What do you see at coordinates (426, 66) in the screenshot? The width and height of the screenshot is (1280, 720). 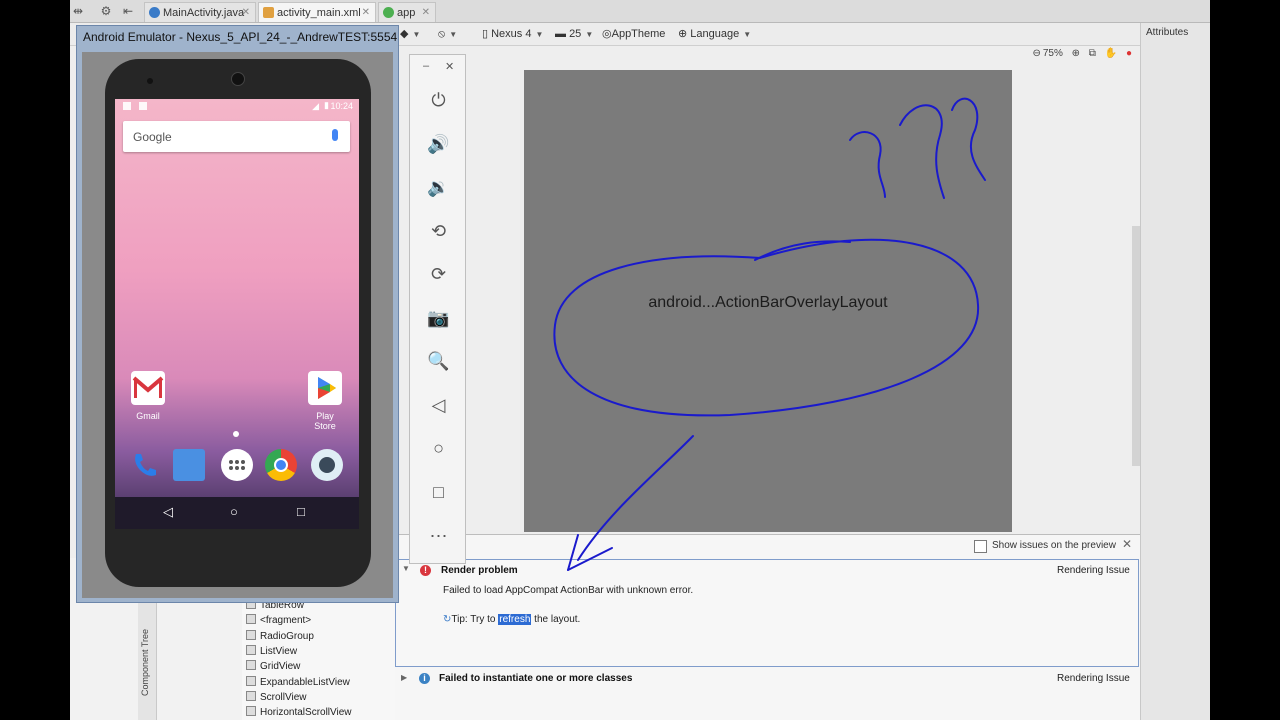 I see `minimize-icon: –` at bounding box center [426, 66].